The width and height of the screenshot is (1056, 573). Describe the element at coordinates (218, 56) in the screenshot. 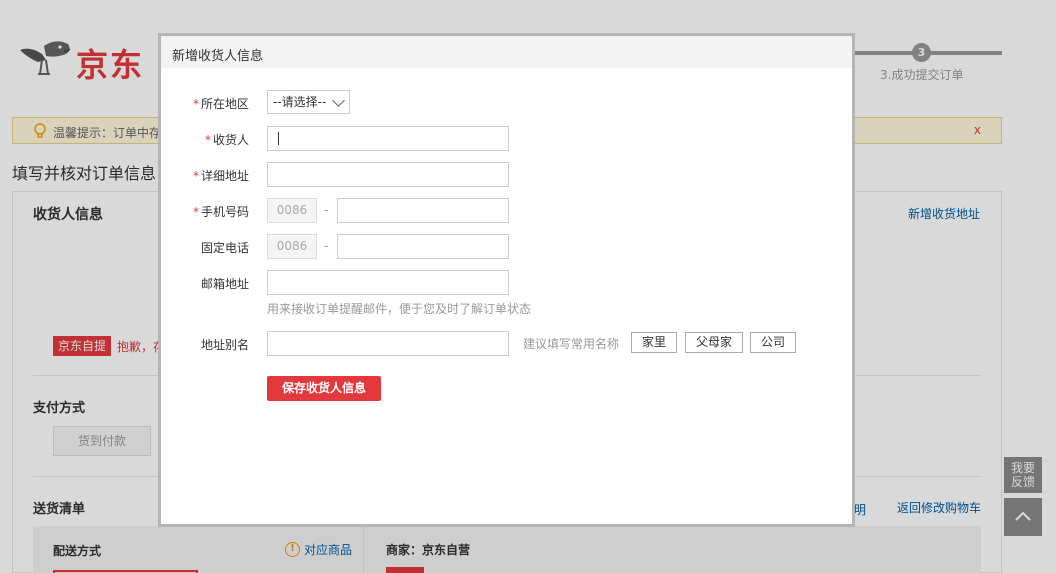

I see `dialog-title: 新增收货人信息` at that location.